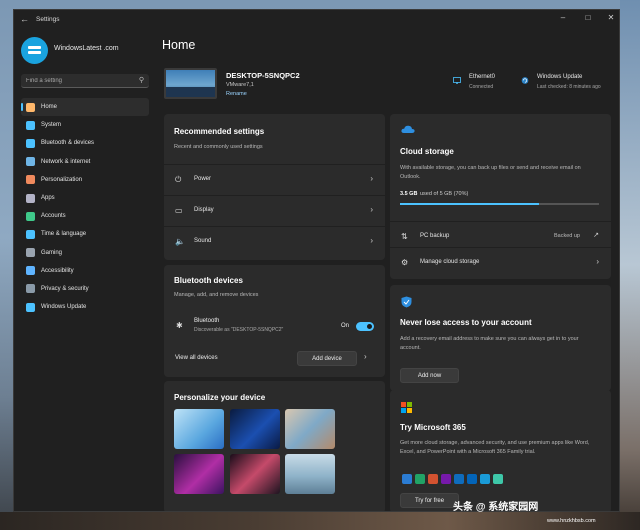 The image size is (640, 530). What do you see at coordinates (204, 210) in the screenshot?
I see `row-label: Display` at bounding box center [204, 210].